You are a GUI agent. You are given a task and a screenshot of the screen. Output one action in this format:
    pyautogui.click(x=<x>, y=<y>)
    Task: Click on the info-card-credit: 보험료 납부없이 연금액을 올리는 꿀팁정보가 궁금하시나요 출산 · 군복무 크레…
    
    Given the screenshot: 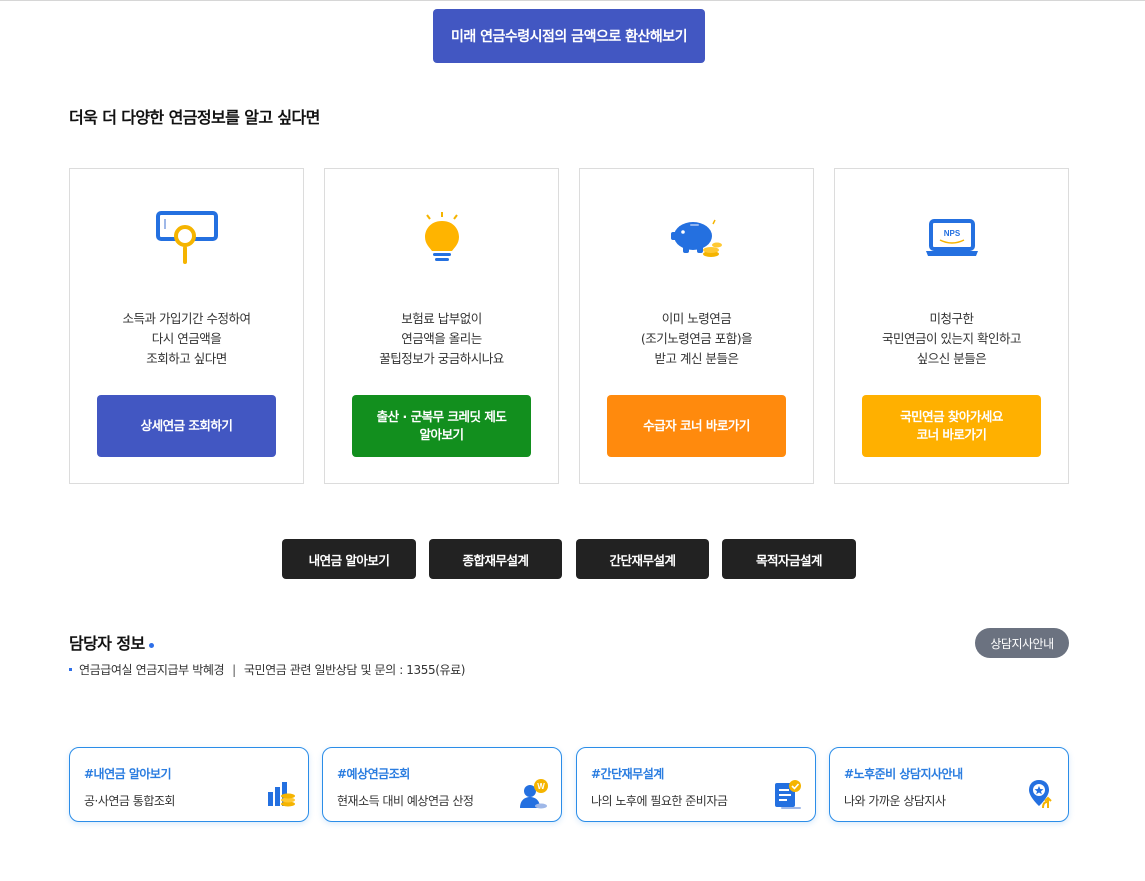 What is the action you would take?
    pyautogui.click(x=441, y=326)
    